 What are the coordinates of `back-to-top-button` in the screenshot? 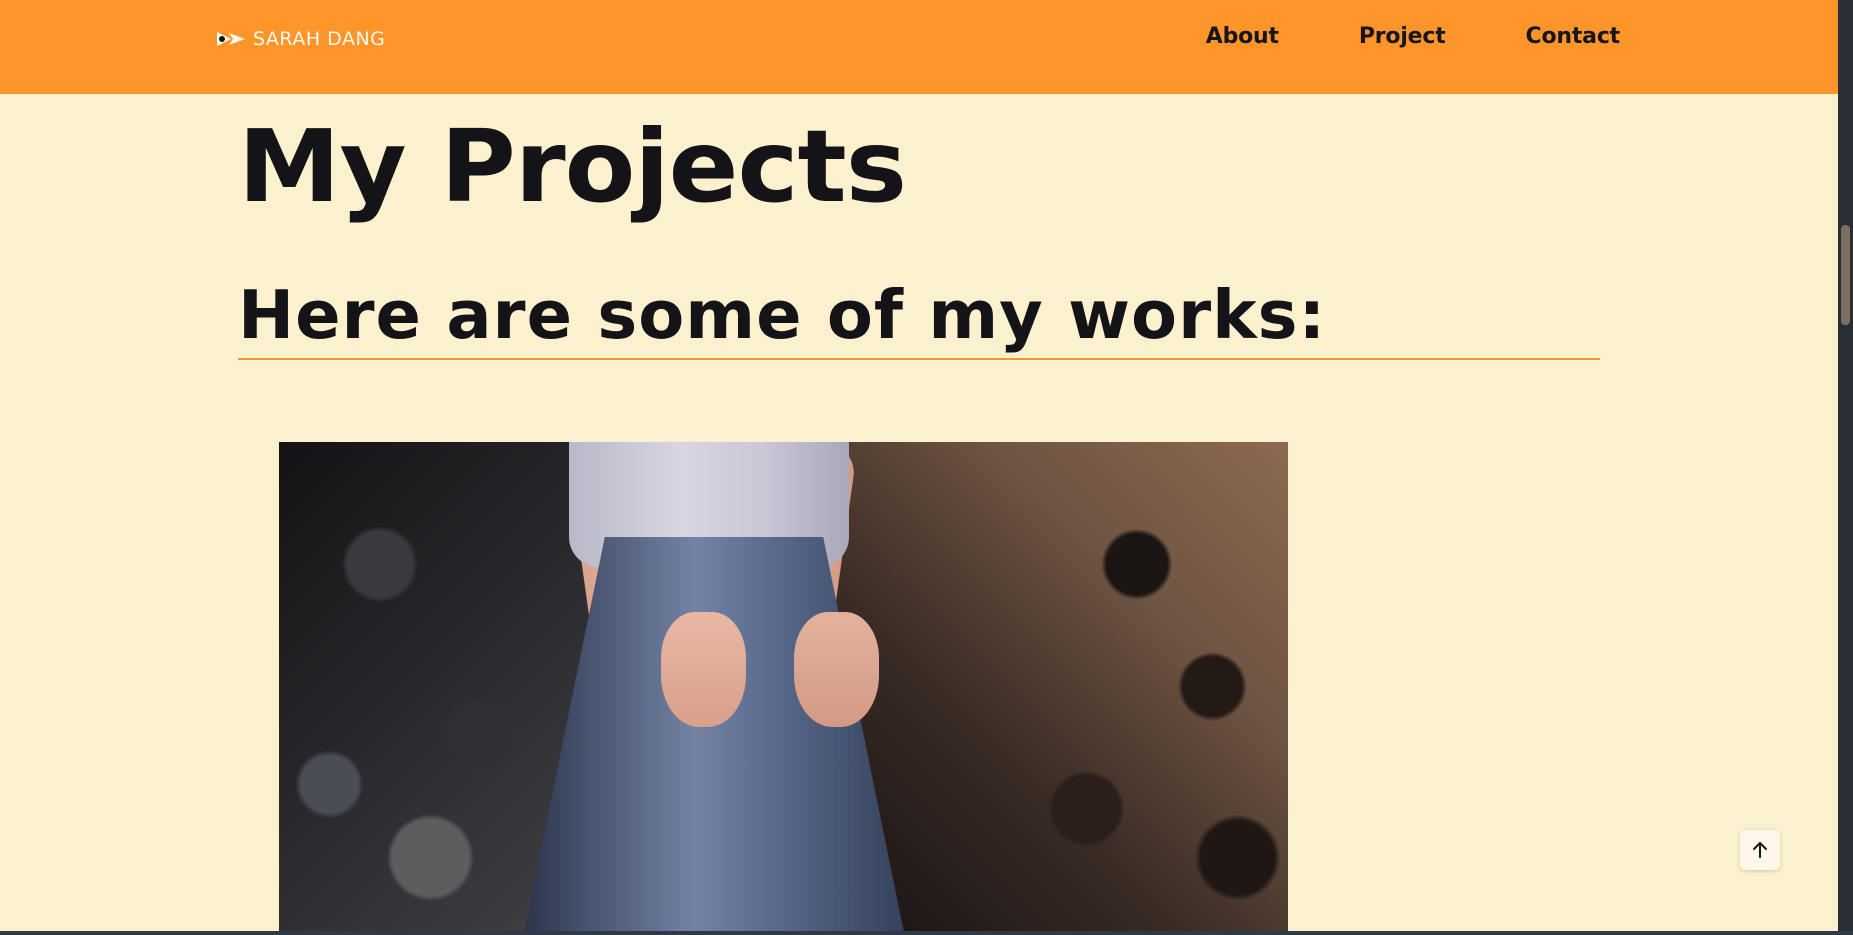 It's located at (1760, 850).